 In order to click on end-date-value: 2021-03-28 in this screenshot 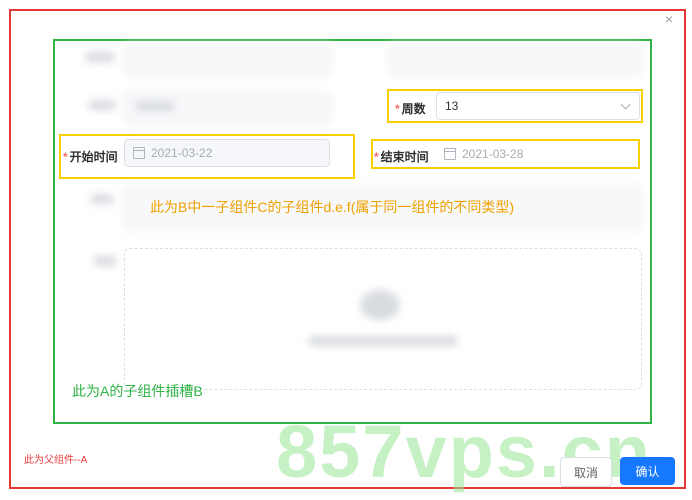, I will do `click(493, 154)`.